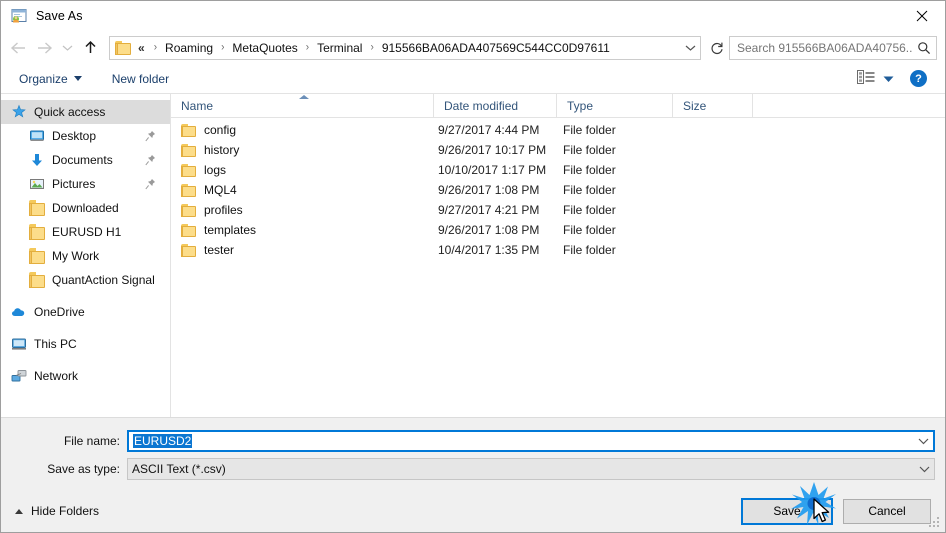  Describe the element at coordinates (922, 16) in the screenshot. I see `close-button` at that location.